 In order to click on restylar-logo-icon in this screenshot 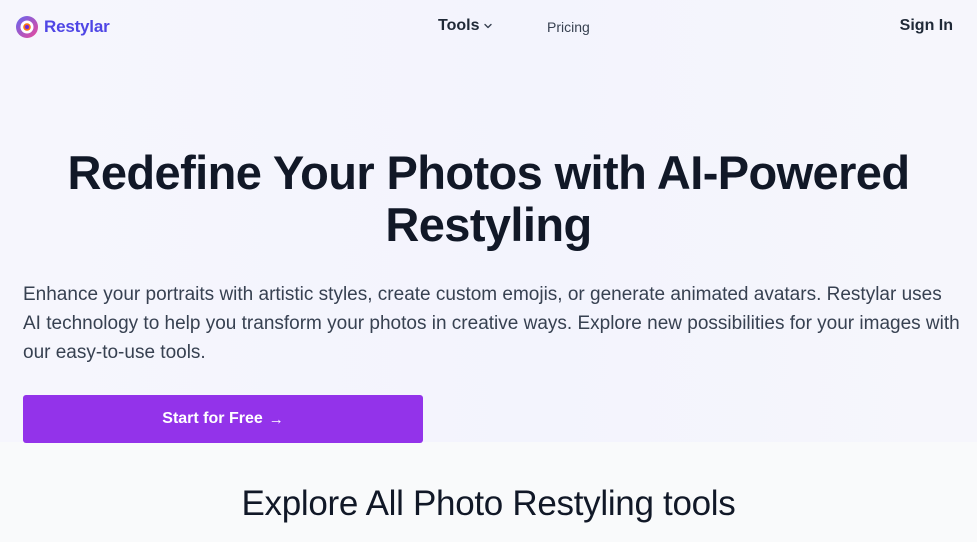, I will do `click(27, 27)`.